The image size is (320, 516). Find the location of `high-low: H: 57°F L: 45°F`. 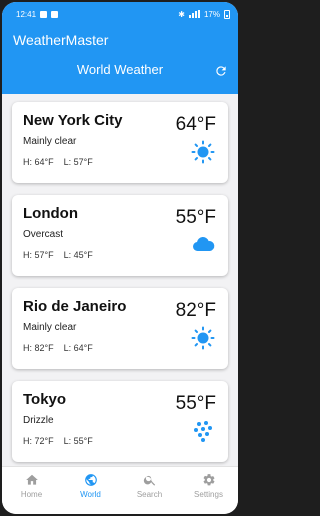

high-low: H: 57°F L: 45°F is located at coordinates (58, 255).